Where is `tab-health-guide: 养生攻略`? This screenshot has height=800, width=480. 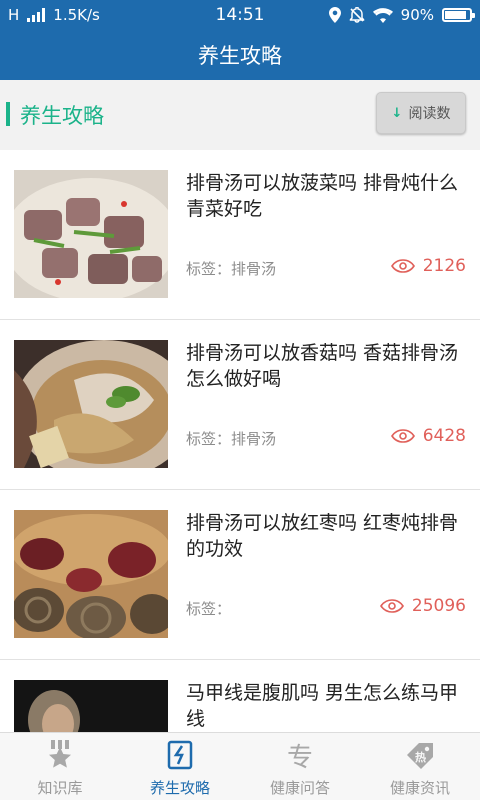 tab-health-guide: 养生攻略 is located at coordinates (180, 766).